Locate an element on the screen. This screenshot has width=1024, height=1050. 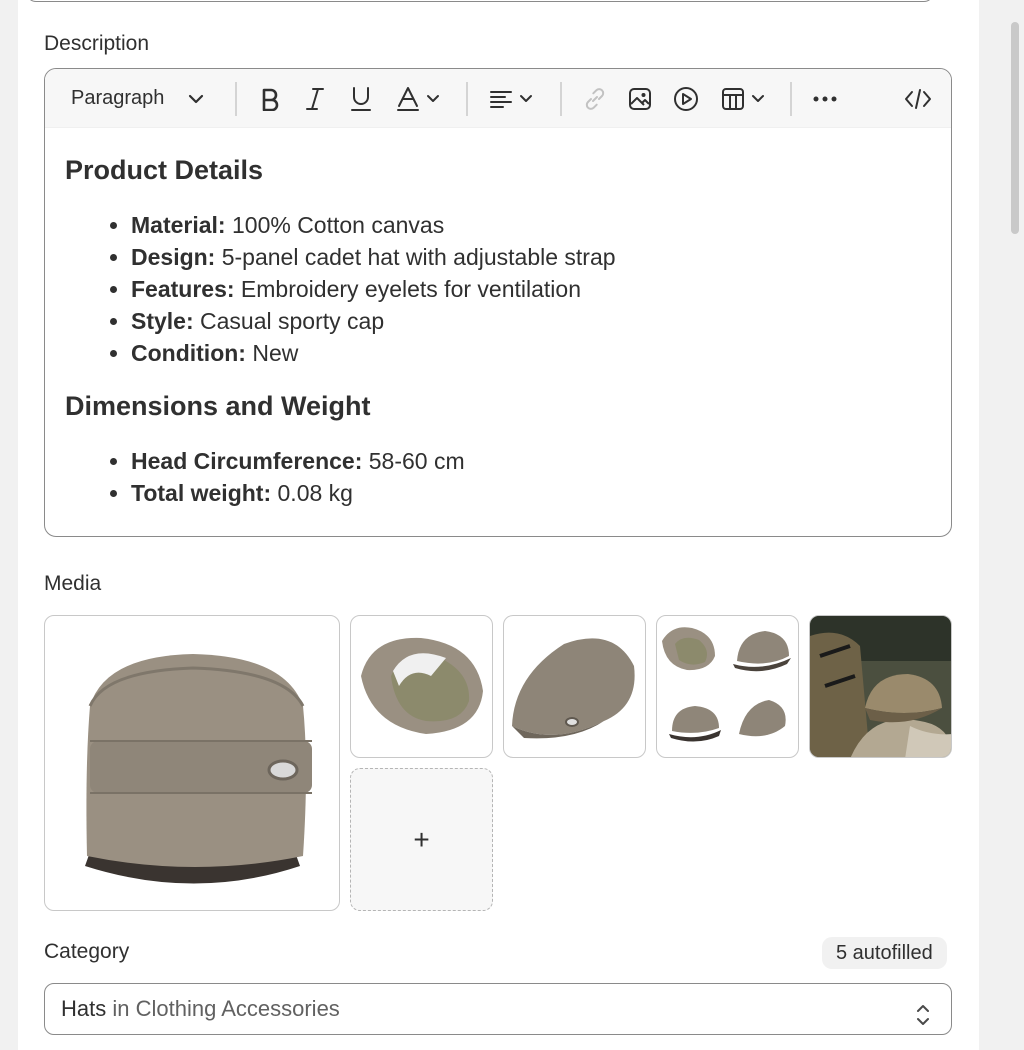
add-media-button: + is located at coordinates (421, 839).